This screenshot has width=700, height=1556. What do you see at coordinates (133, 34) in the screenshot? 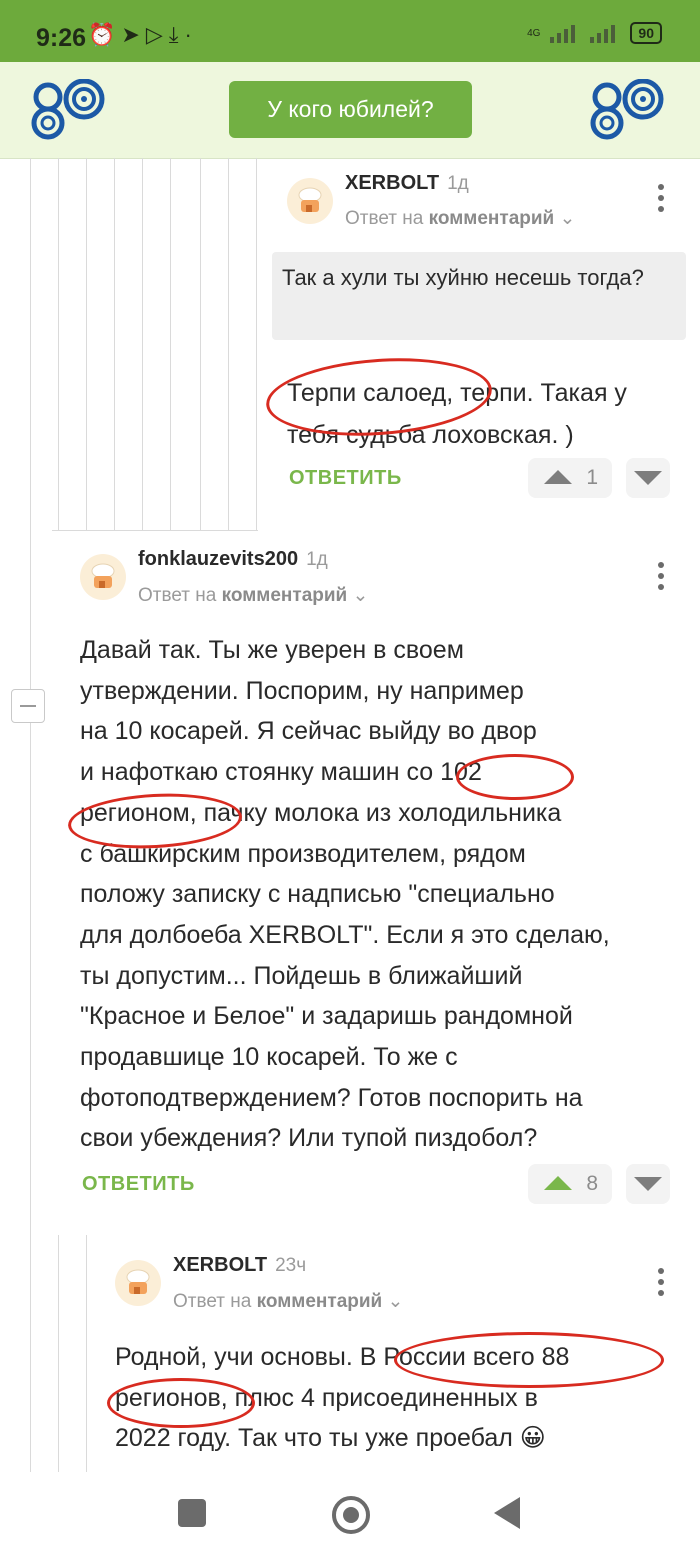
I see `telegram-icon: ➤` at bounding box center [133, 34].